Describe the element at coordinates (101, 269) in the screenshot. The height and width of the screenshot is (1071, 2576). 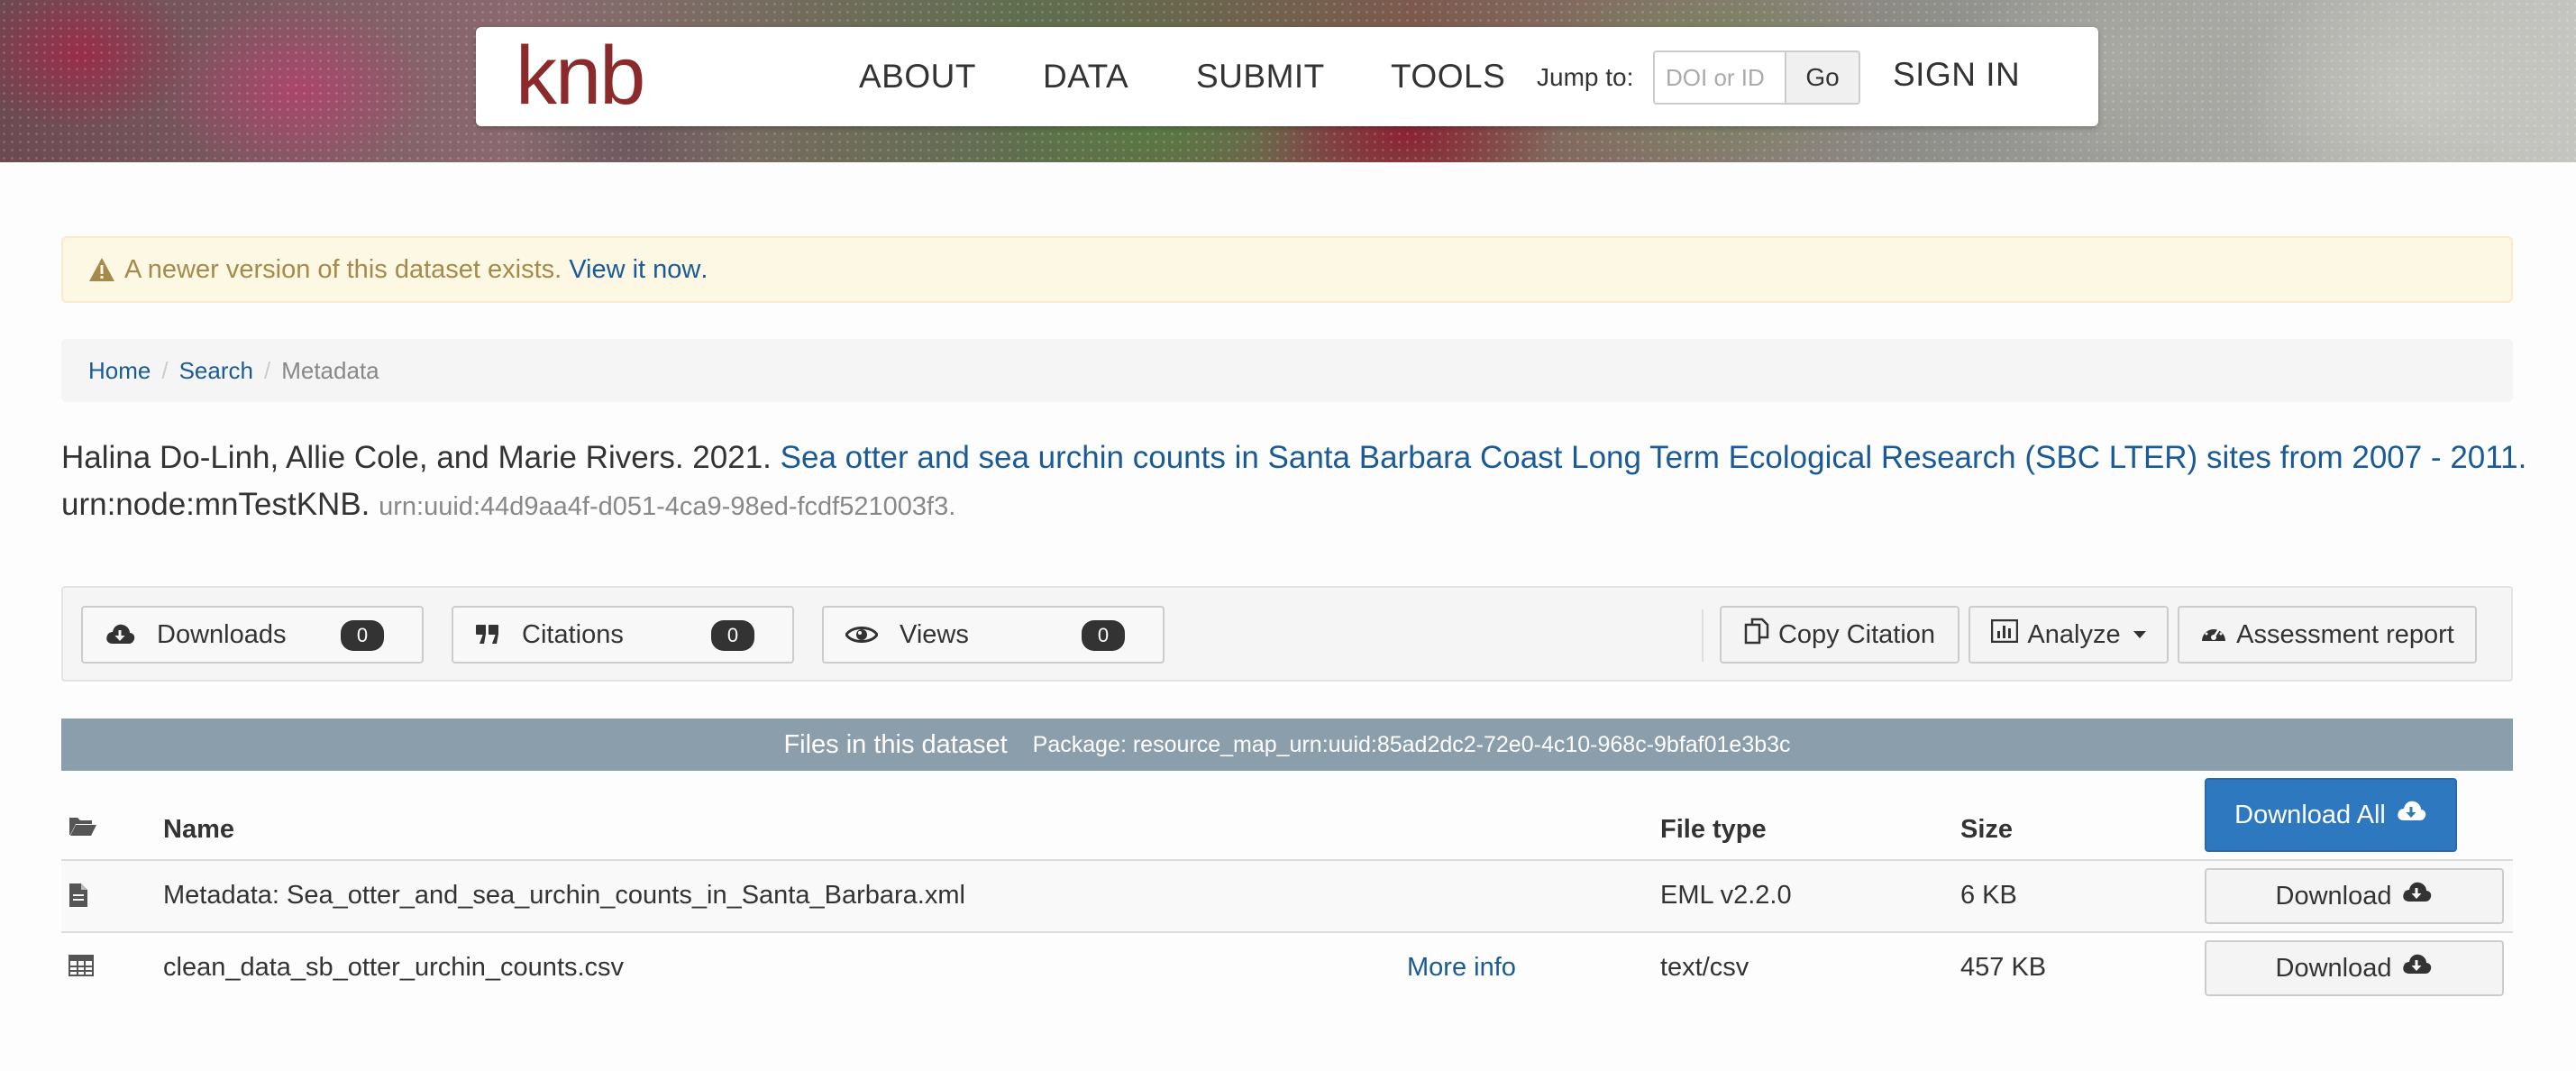
I see `warning-icon` at that location.